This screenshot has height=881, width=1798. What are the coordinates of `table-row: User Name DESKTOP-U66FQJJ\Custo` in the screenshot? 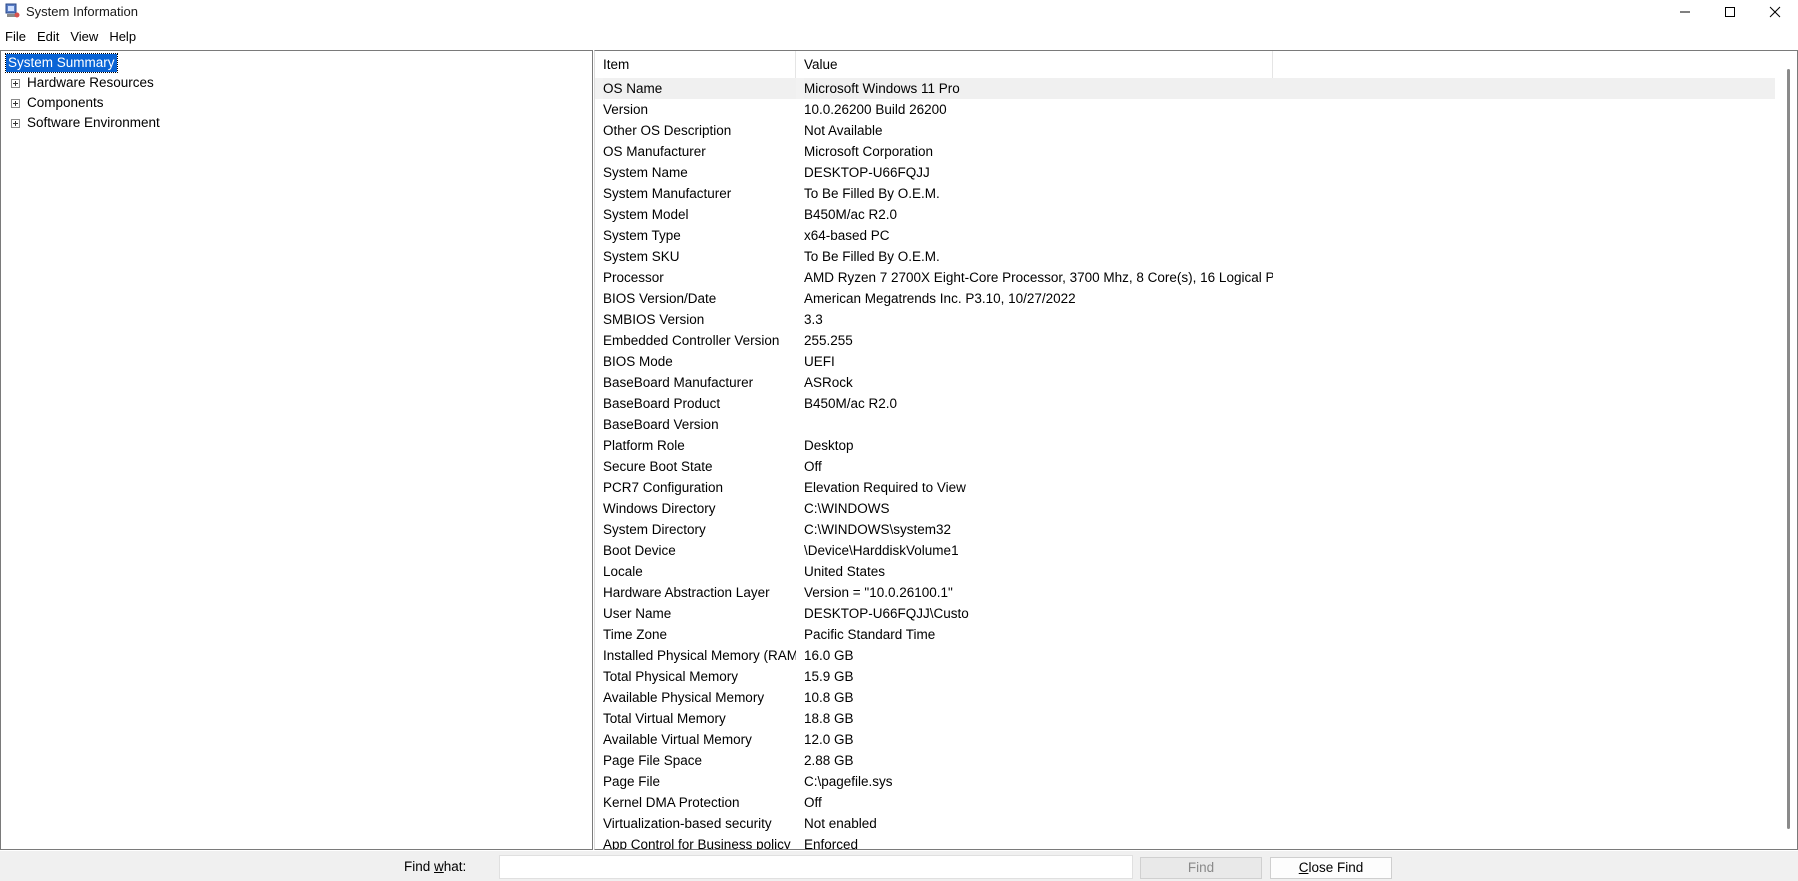 It's located at (1185, 613).